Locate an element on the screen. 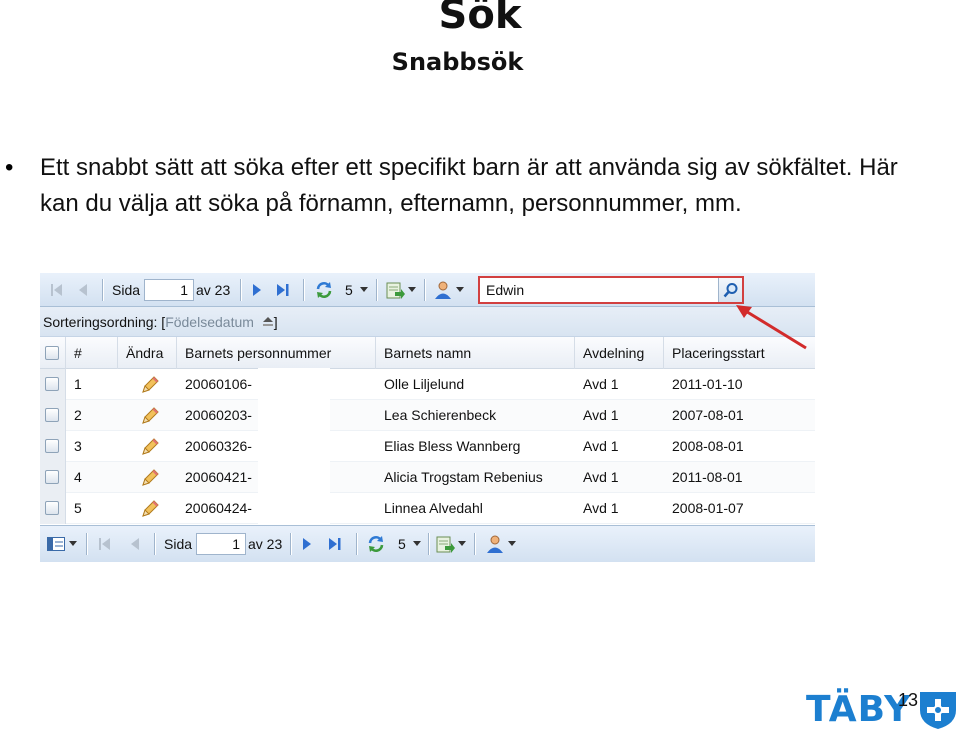  row-start-date: 2011-08-01 is located at coordinates (707, 477).